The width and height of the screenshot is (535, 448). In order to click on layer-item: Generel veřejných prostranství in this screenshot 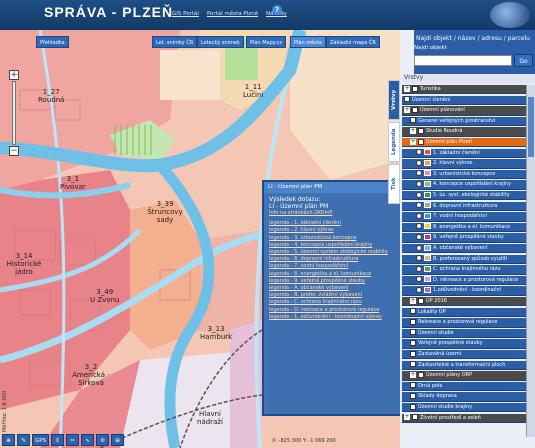, I will do `click(464, 121)`.